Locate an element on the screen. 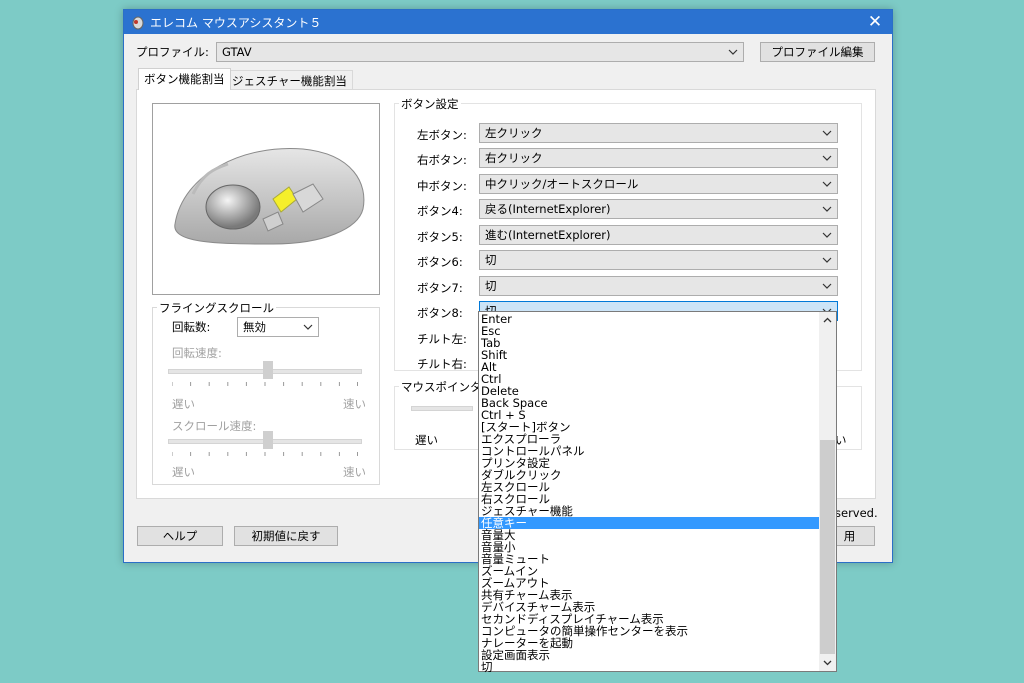  middle-button-select: 中クリック/オートスクロール is located at coordinates (658, 184).